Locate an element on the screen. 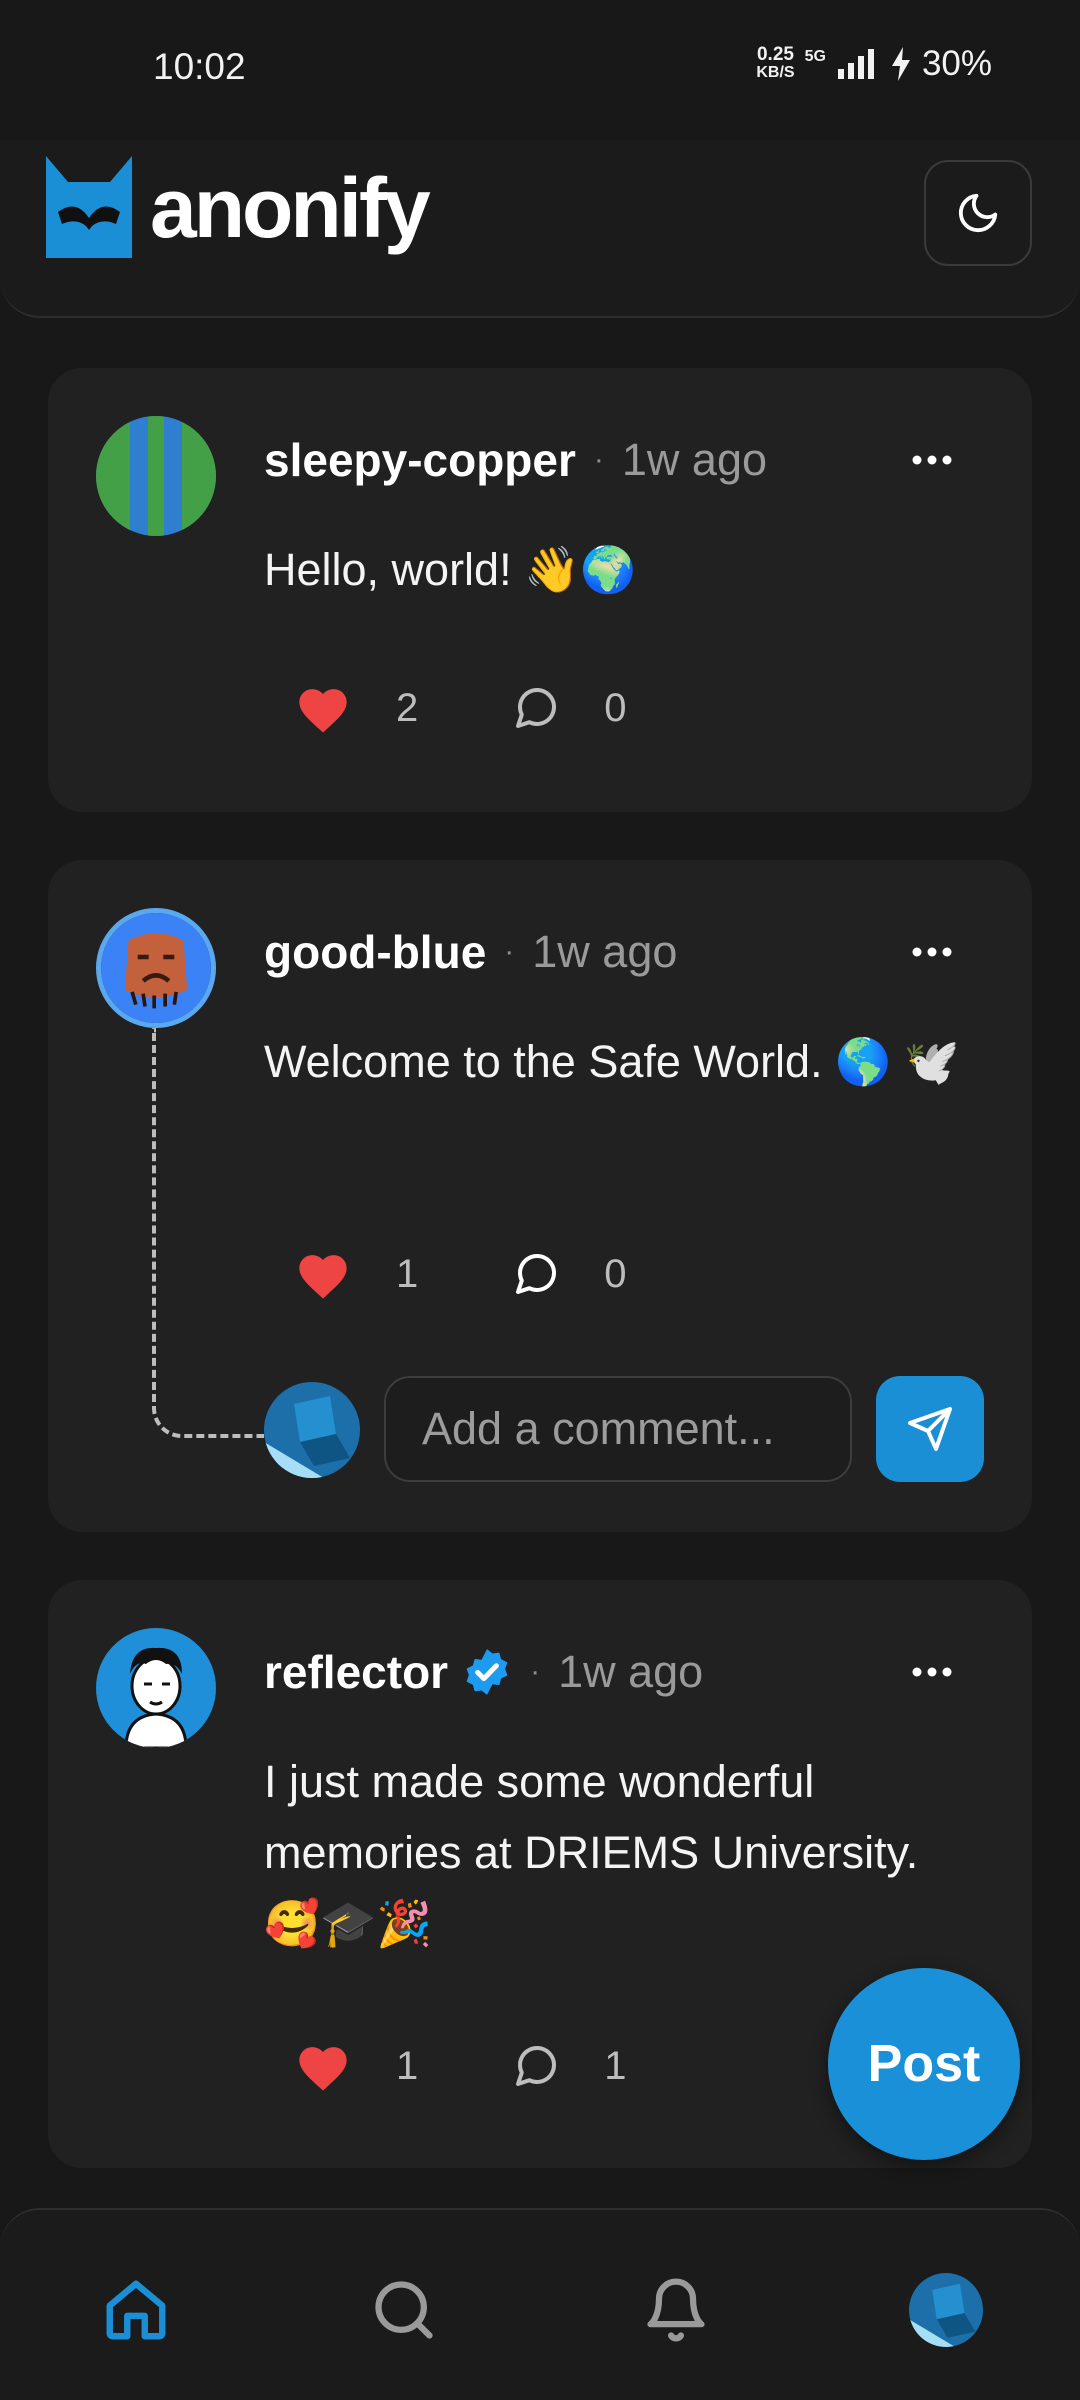 Image resolution: width=1080 pixels, height=2400 pixels. network-speed-value: 0.25 is located at coordinates (775, 54).